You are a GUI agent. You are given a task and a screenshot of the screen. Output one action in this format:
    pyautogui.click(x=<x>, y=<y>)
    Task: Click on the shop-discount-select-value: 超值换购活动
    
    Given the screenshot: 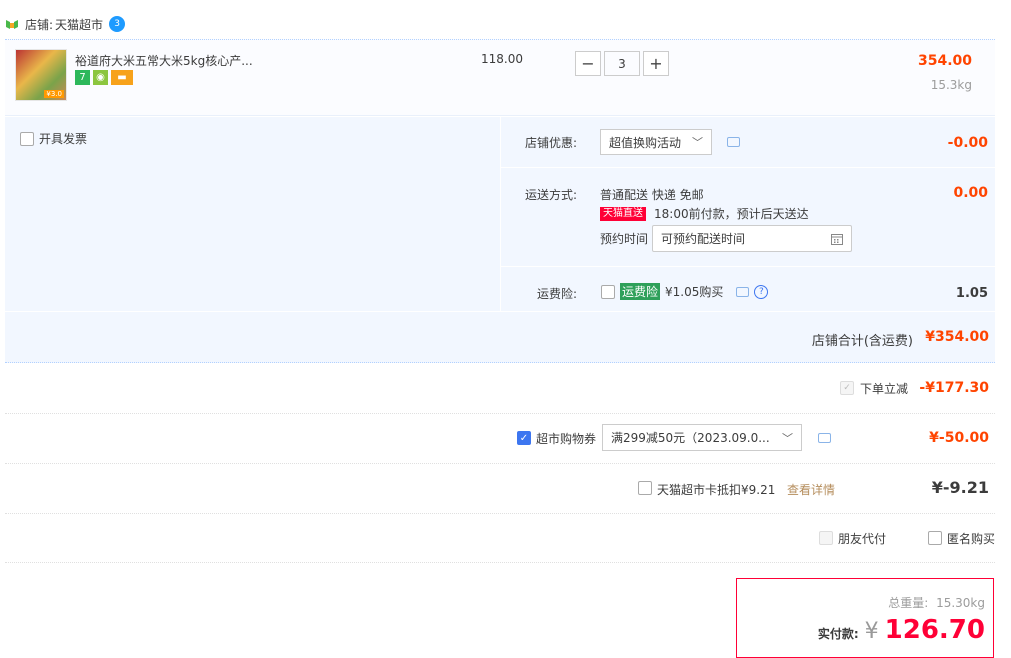 What is the action you would take?
    pyautogui.click(x=645, y=142)
    